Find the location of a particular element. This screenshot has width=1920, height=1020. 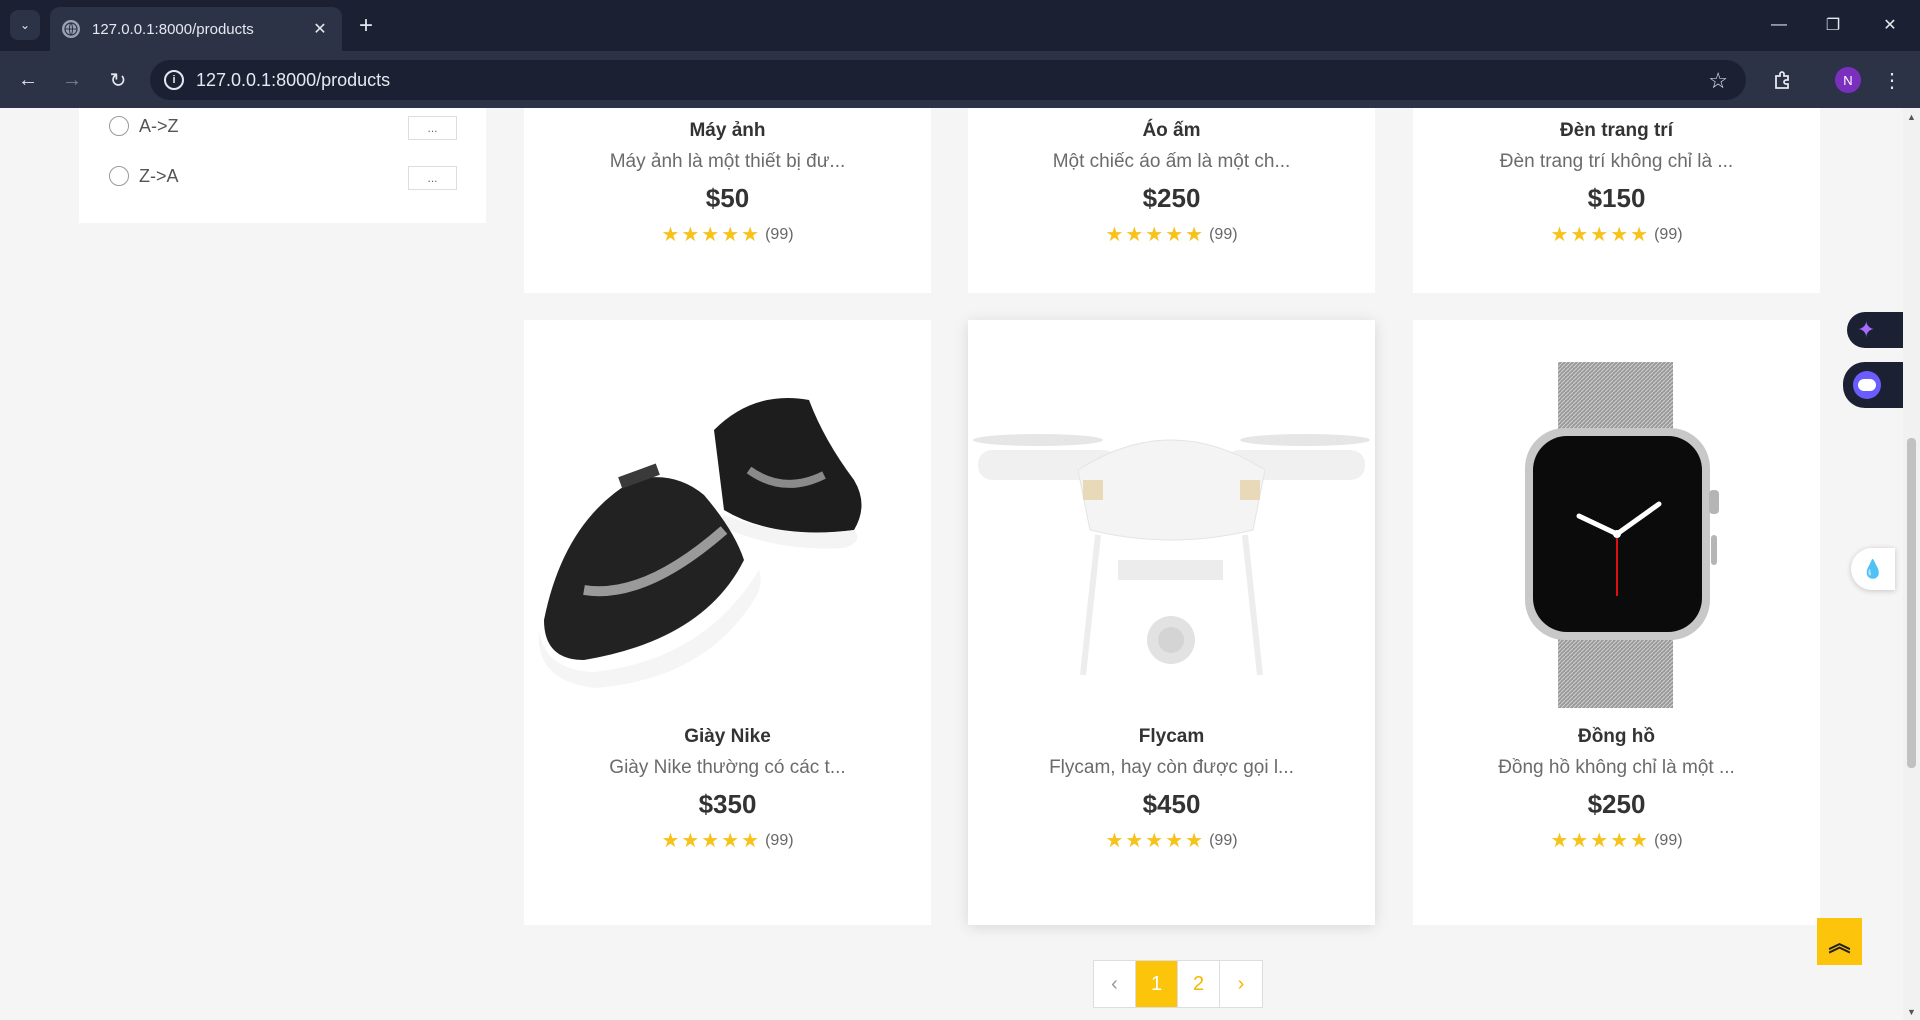

sparkle-icon: ✦ is located at coordinates (1866, 329).